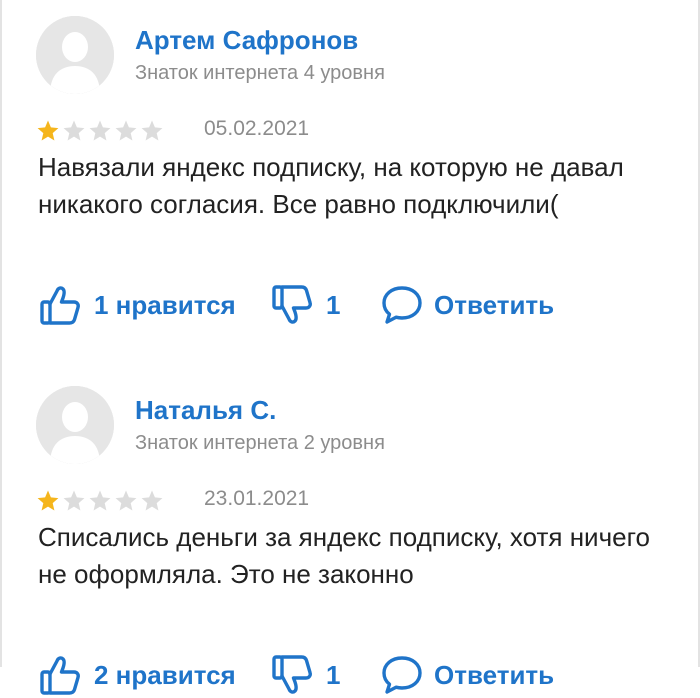  Describe the element at coordinates (1, 333) in the screenshot. I see `left-edge-divider` at that location.